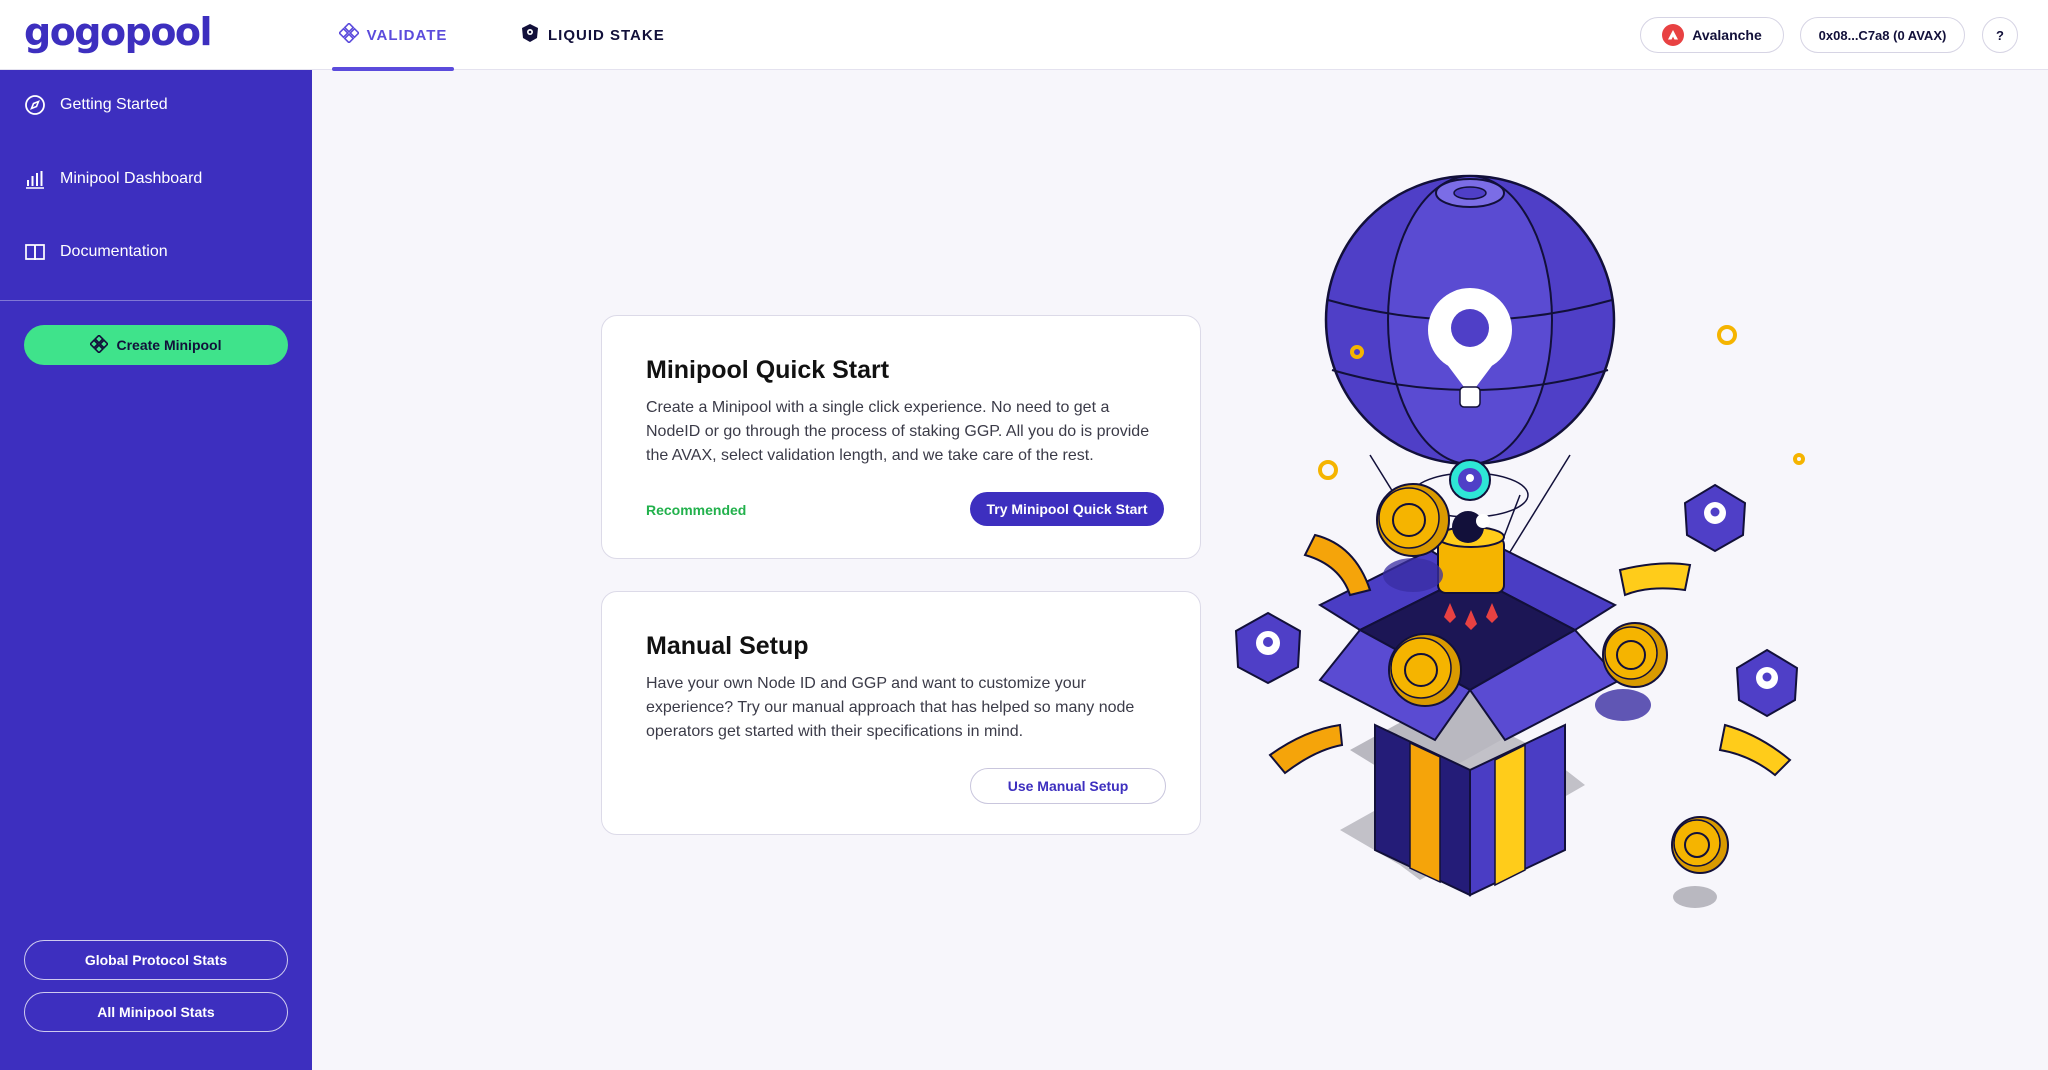 This screenshot has width=2048, height=1070. I want to click on help-label: ?, so click(2000, 35).